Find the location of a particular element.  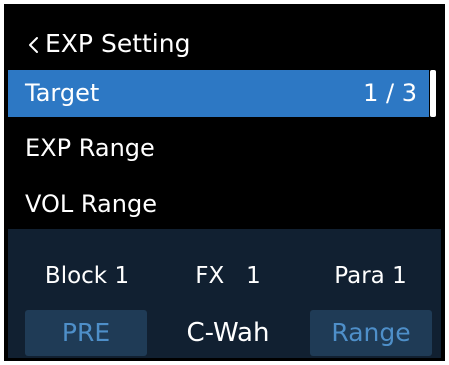

scrollbar-thumb is located at coordinates (433, 93).